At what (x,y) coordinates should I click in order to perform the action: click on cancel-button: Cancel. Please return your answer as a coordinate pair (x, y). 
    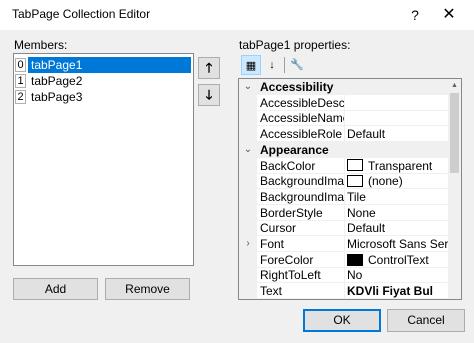
    Looking at the image, I should click on (426, 320).